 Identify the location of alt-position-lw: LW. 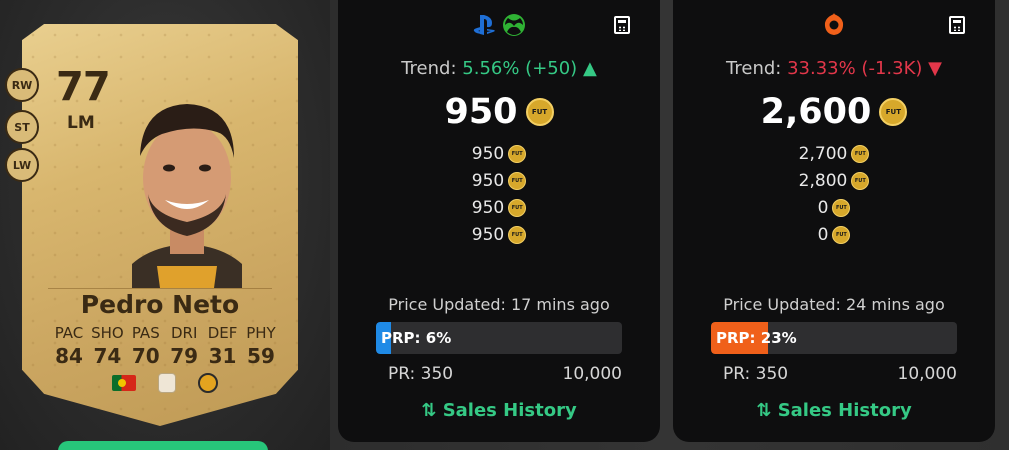
(22, 165).